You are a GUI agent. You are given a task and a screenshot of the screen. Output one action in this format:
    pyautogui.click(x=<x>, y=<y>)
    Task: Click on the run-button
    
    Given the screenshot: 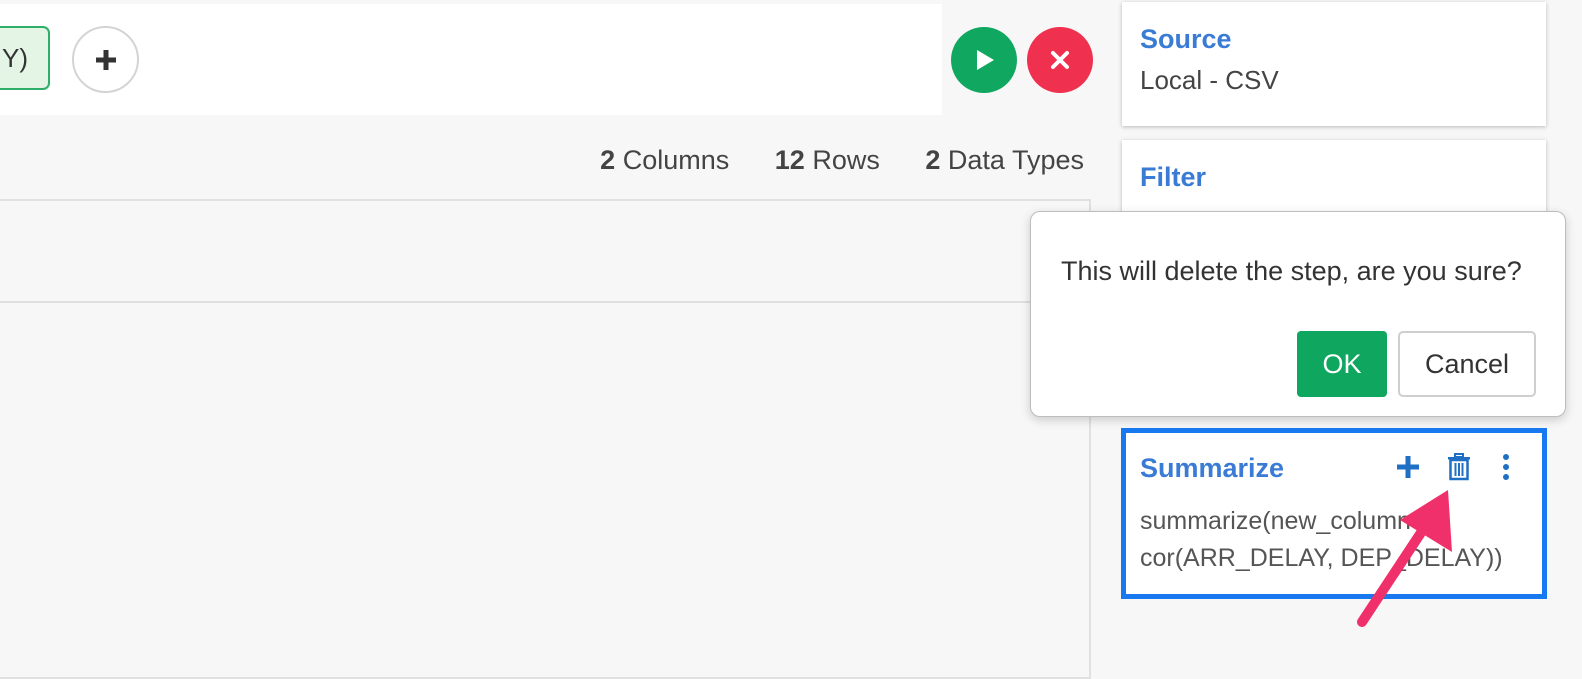 What is the action you would take?
    pyautogui.click(x=984, y=60)
    